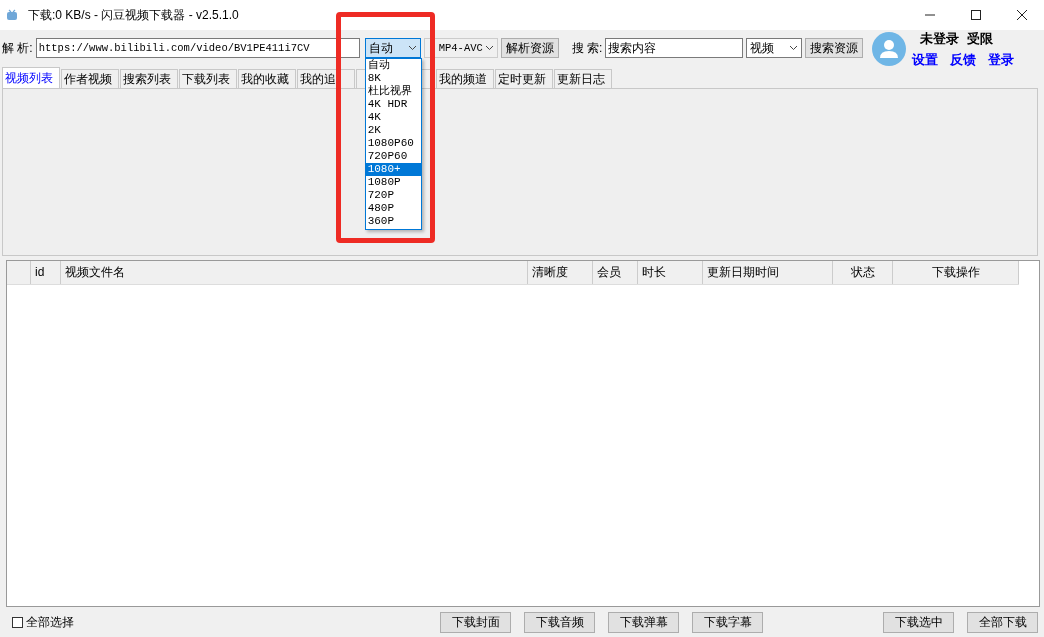  I want to click on app-icon, so click(12, 15).